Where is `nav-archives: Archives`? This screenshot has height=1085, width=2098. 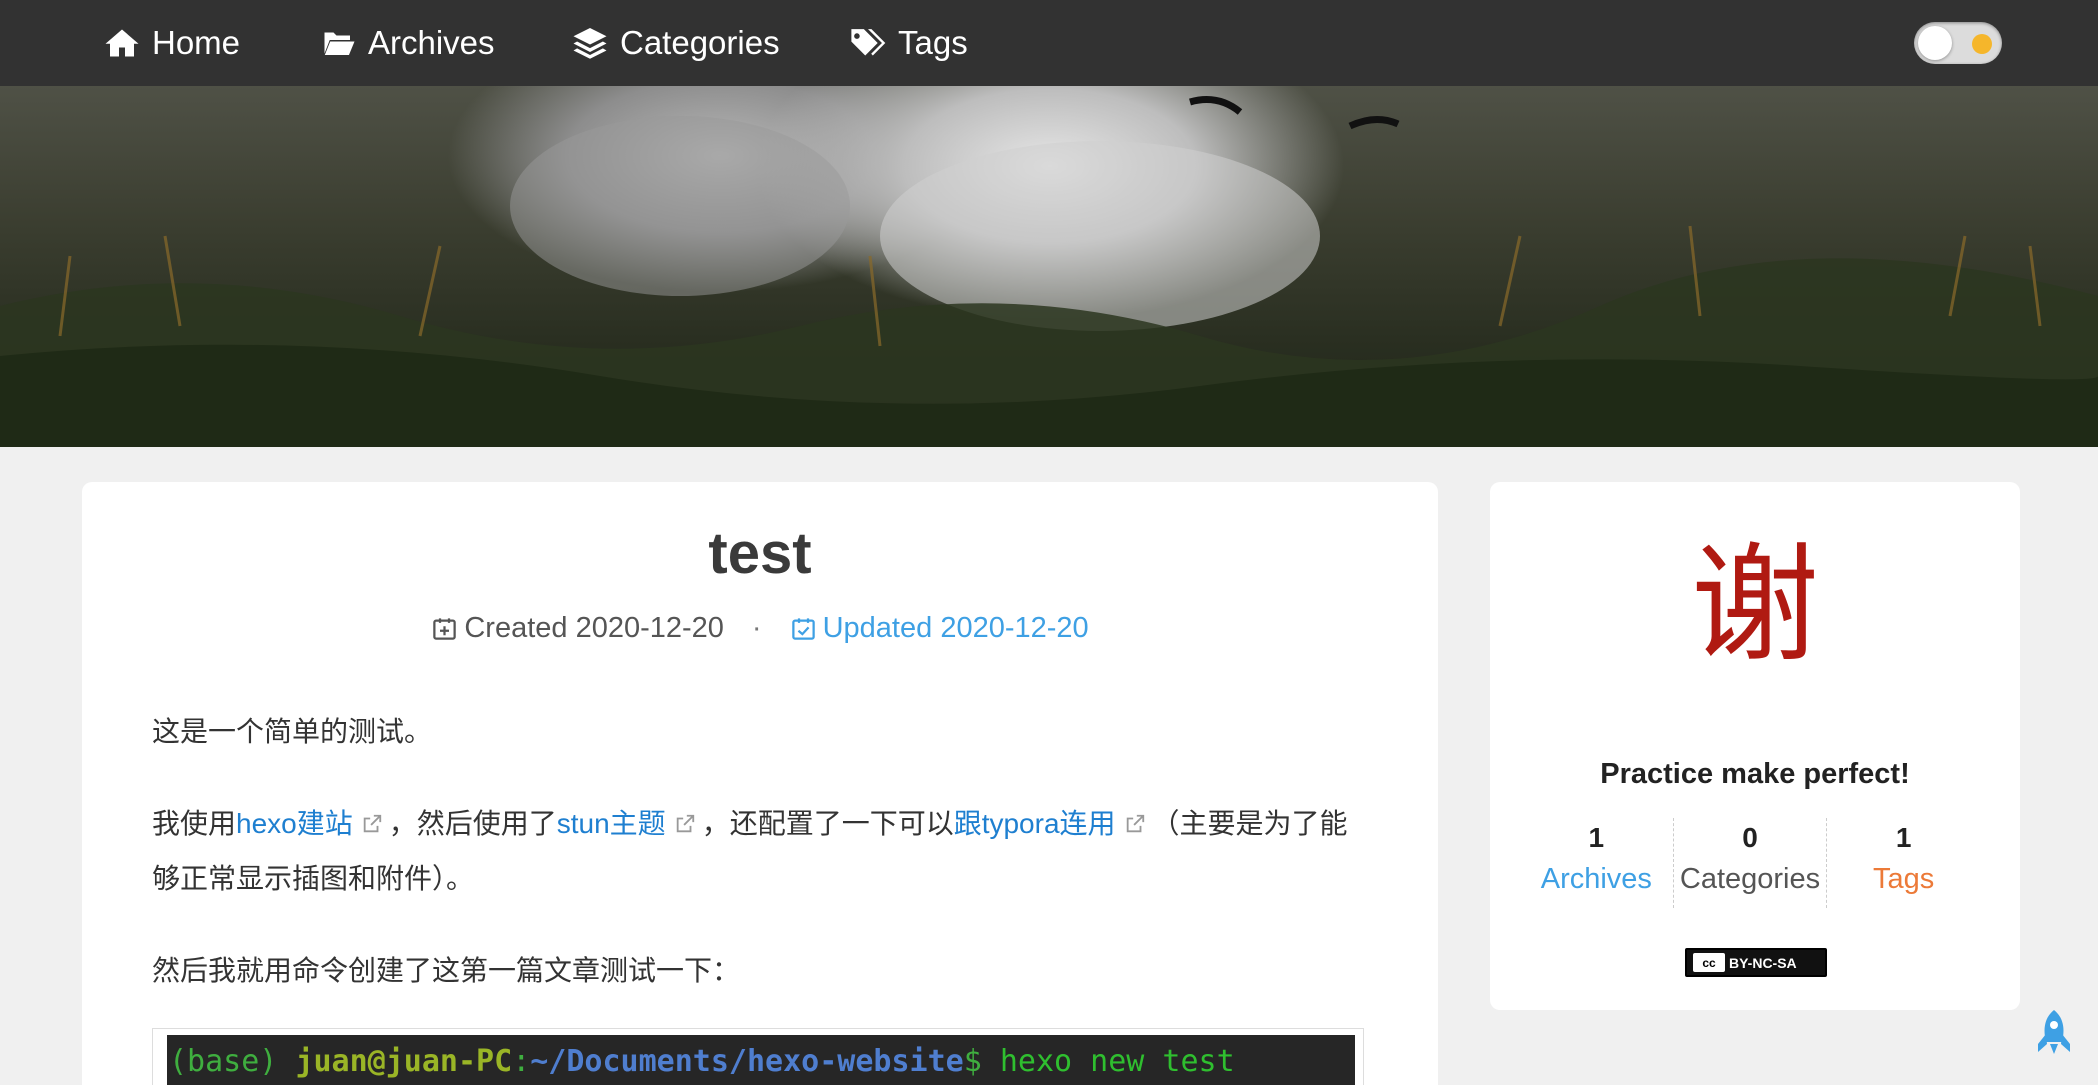
nav-archives: Archives is located at coordinates (407, 43).